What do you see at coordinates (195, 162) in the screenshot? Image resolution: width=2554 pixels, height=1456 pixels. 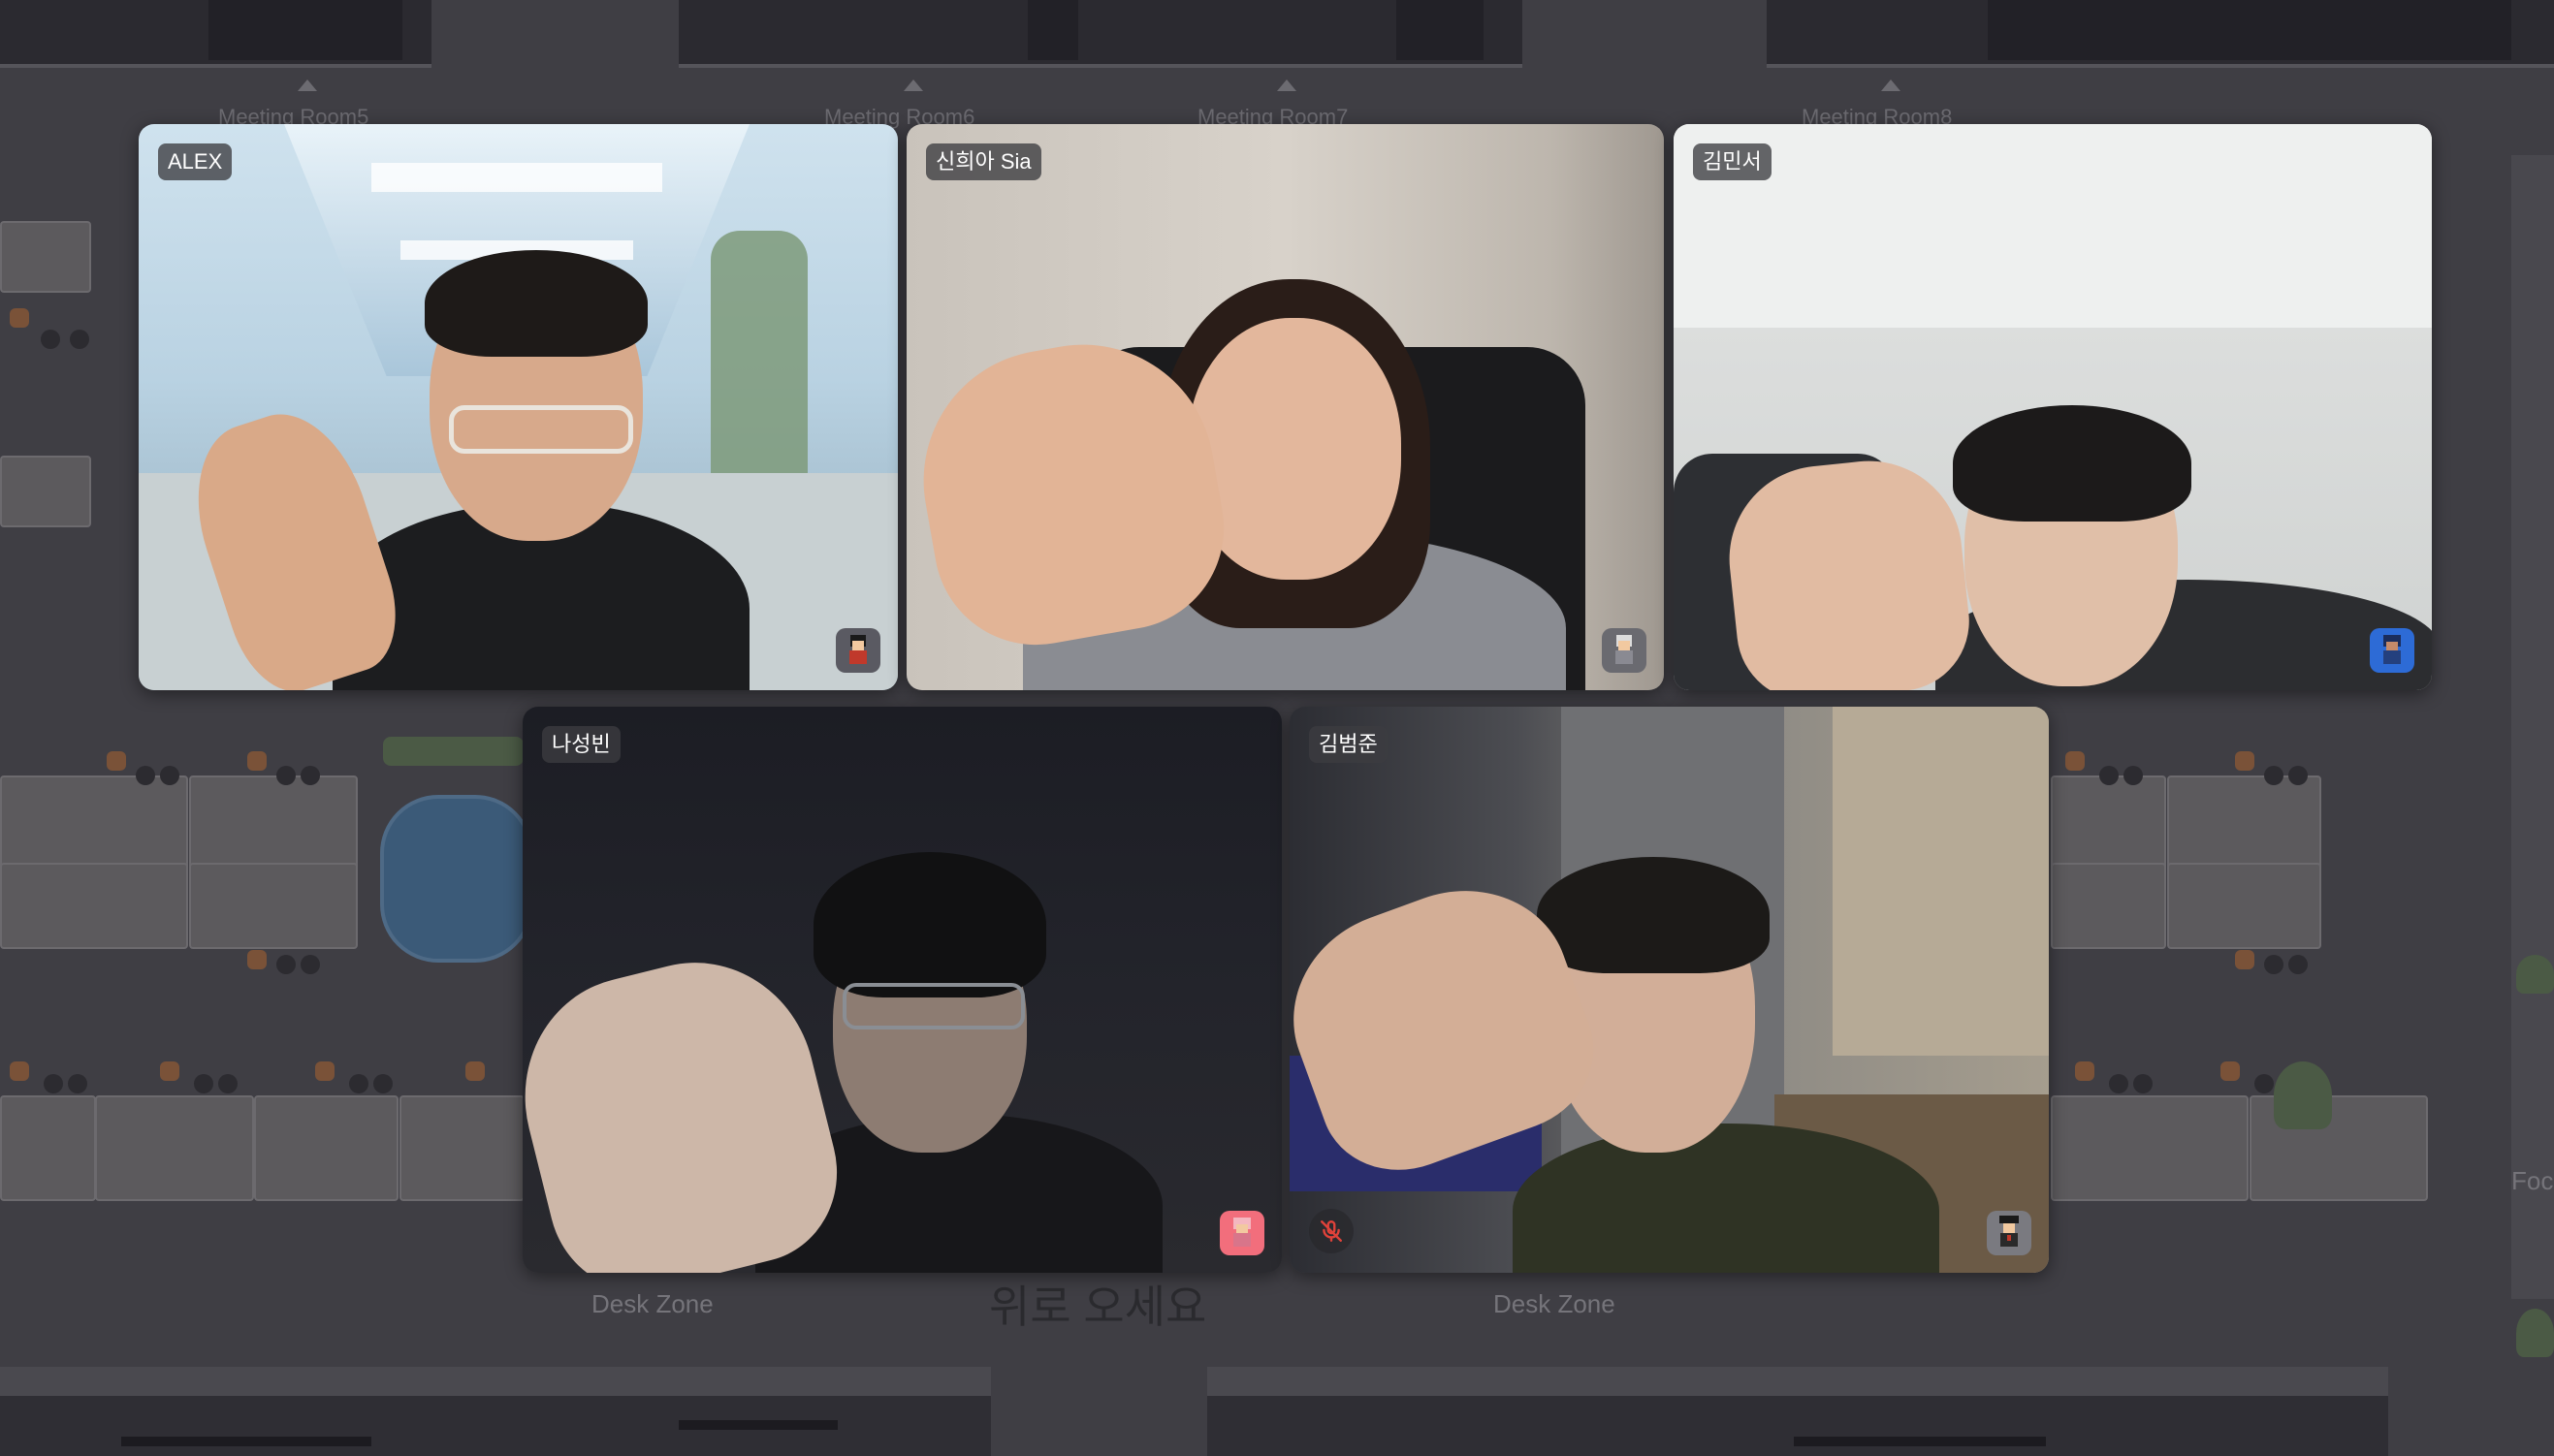 I see `participant-name: ALEX` at bounding box center [195, 162].